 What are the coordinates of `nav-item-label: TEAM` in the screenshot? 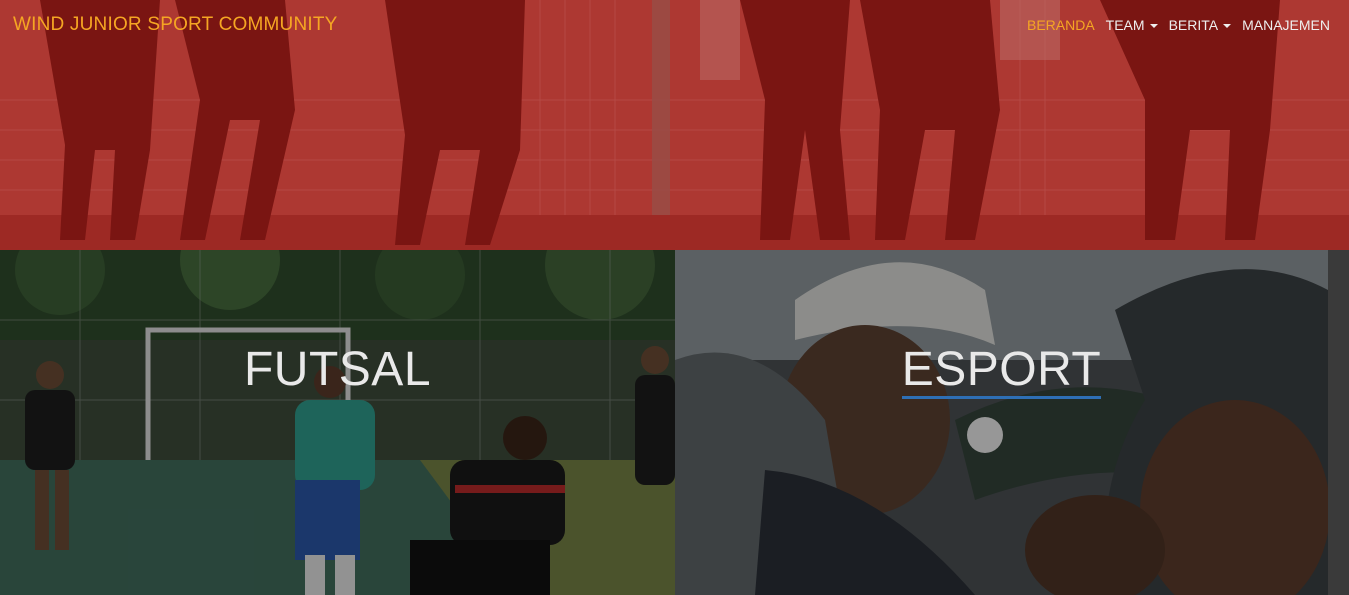 It's located at (1125, 25).